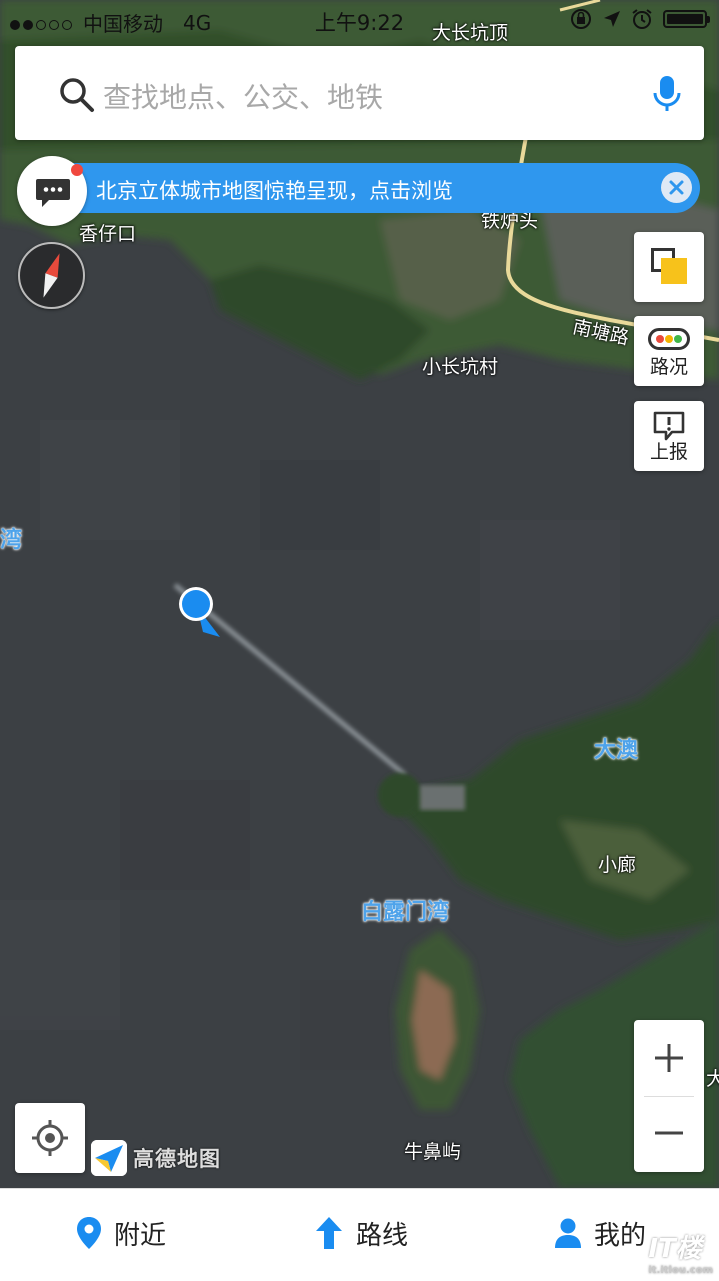  Describe the element at coordinates (668, 367) in the screenshot. I see `traffic-label: 路况` at that location.